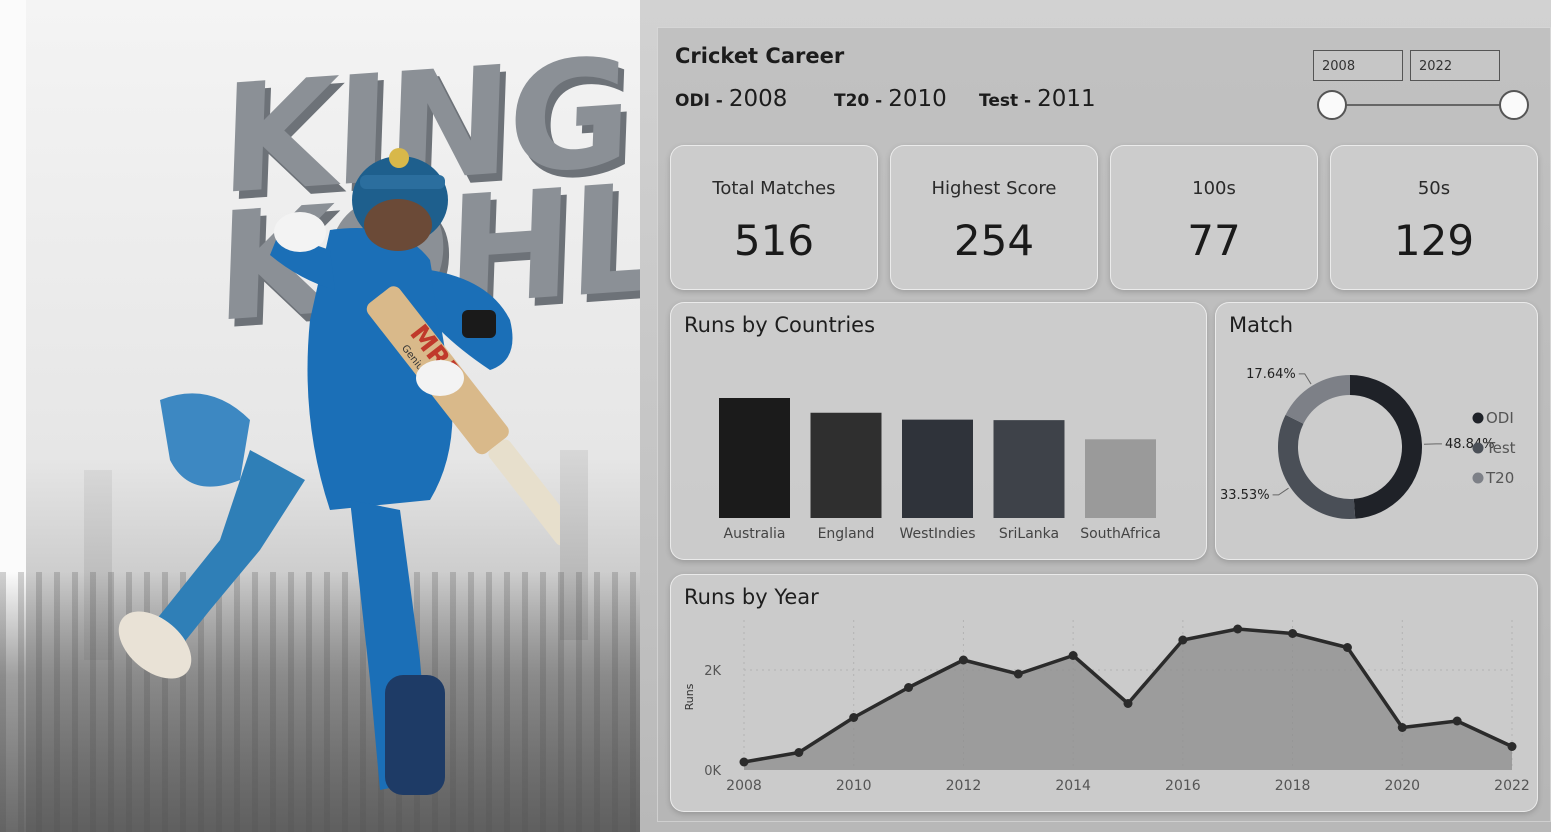 The image size is (1551, 832). Describe the element at coordinates (744, 786) in the screenshot. I see `x-tick-label: 2008` at that location.